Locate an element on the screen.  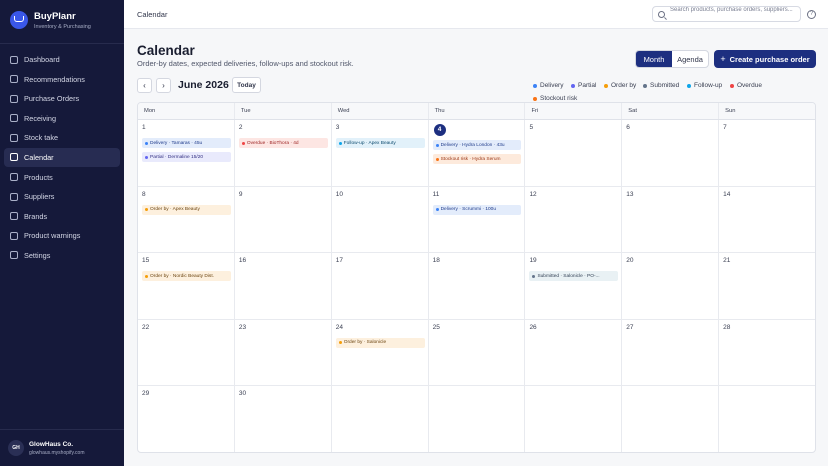
calendar-day-cell: 20 is located at coordinates (671, 286).